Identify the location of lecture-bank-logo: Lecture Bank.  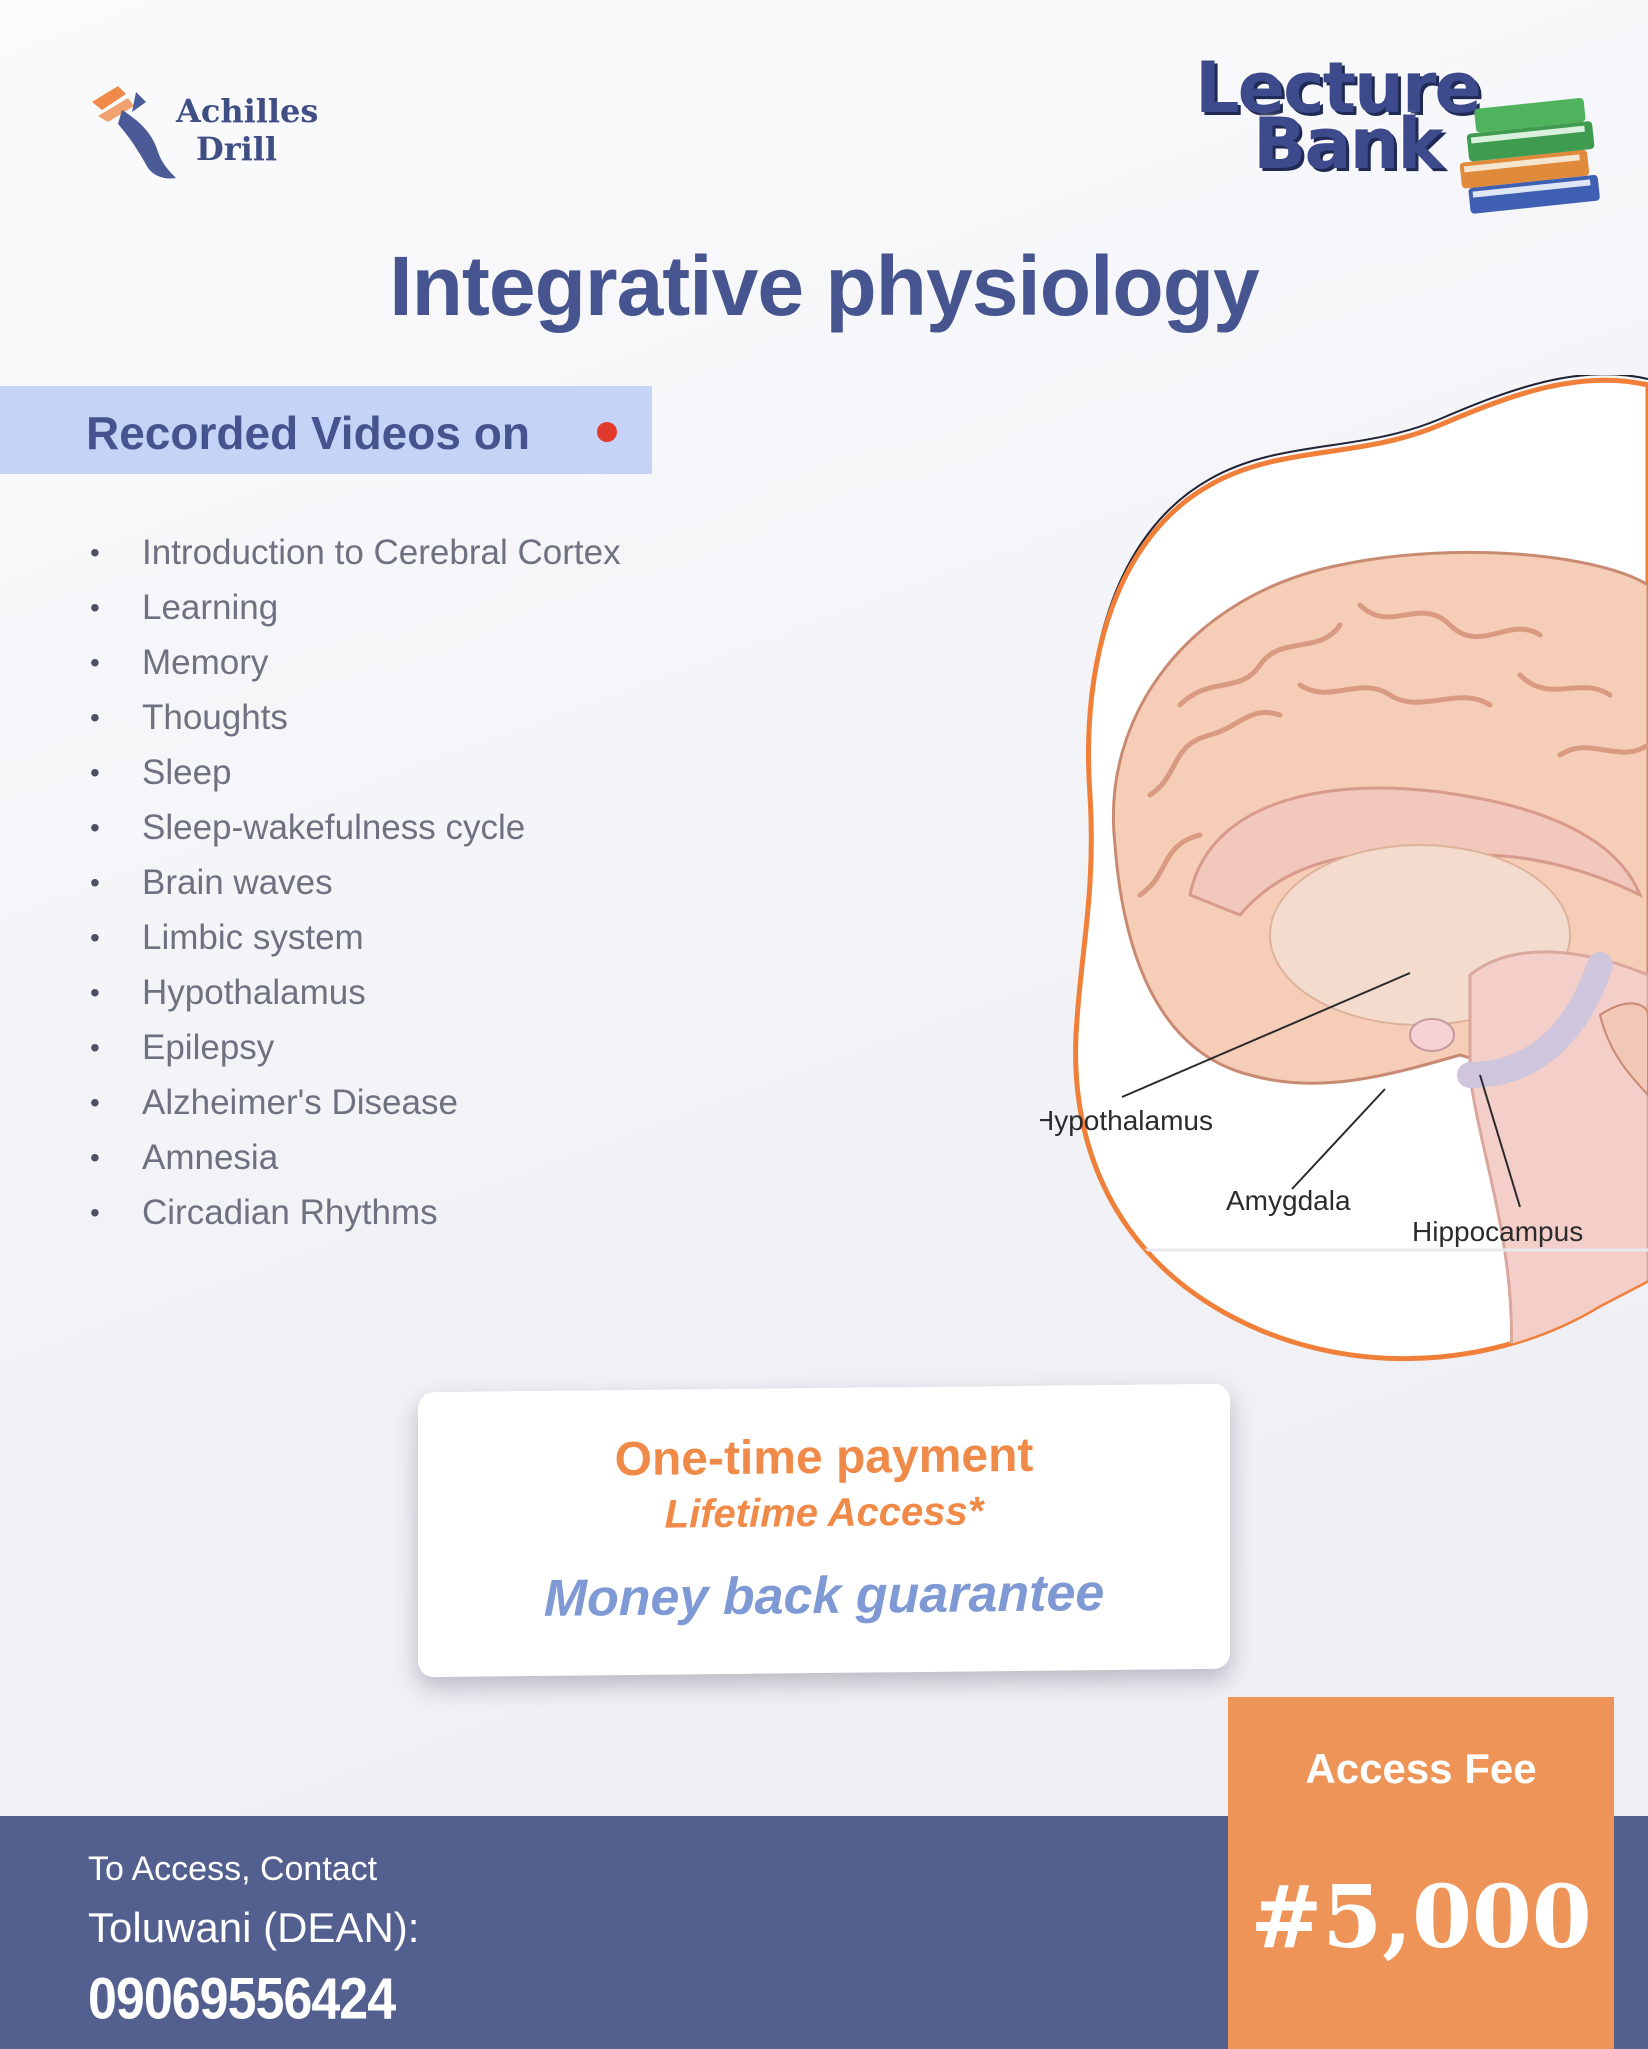
(1400, 136).